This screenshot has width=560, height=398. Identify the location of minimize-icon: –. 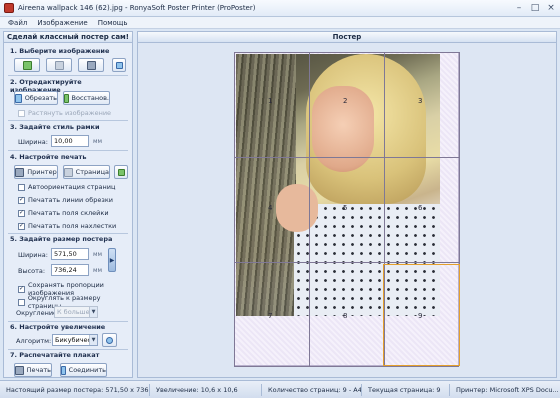
(519, 8).